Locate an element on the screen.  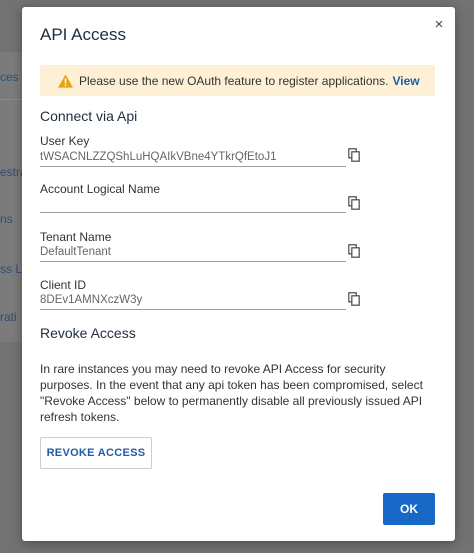
client-id-label: Client ID is located at coordinates (63, 285).